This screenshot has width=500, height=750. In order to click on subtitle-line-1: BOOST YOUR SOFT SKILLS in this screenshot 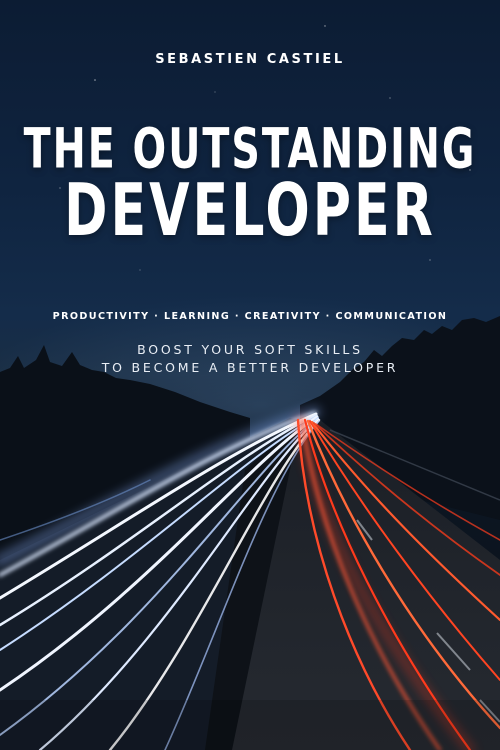, I will do `click(250, 349)`.